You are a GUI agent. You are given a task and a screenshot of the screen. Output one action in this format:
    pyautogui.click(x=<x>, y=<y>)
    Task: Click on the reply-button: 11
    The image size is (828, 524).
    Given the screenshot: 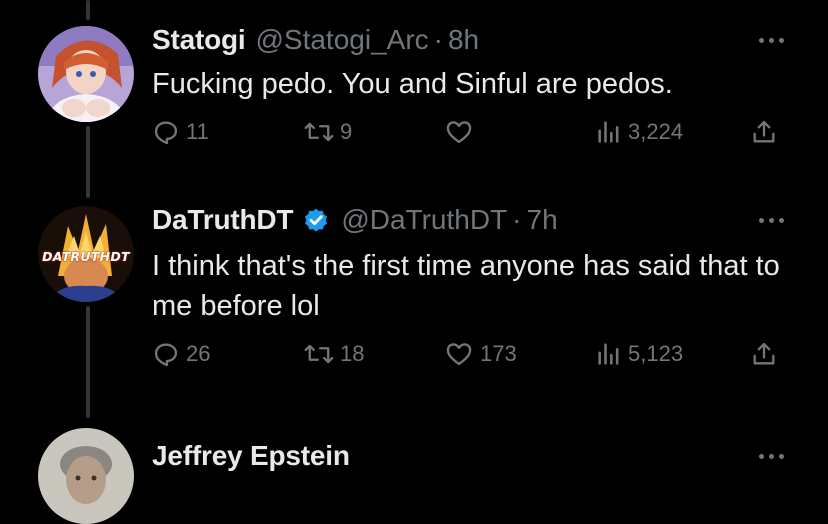 What is the action you would take?
    pyautogui.click(x=180, y=132)
    